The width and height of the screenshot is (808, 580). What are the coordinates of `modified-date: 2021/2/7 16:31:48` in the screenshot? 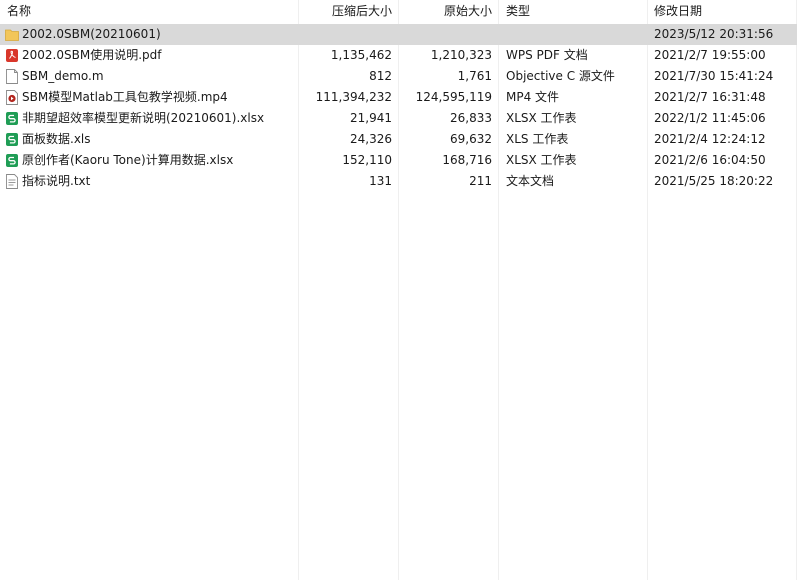 It's located at (710, 97).